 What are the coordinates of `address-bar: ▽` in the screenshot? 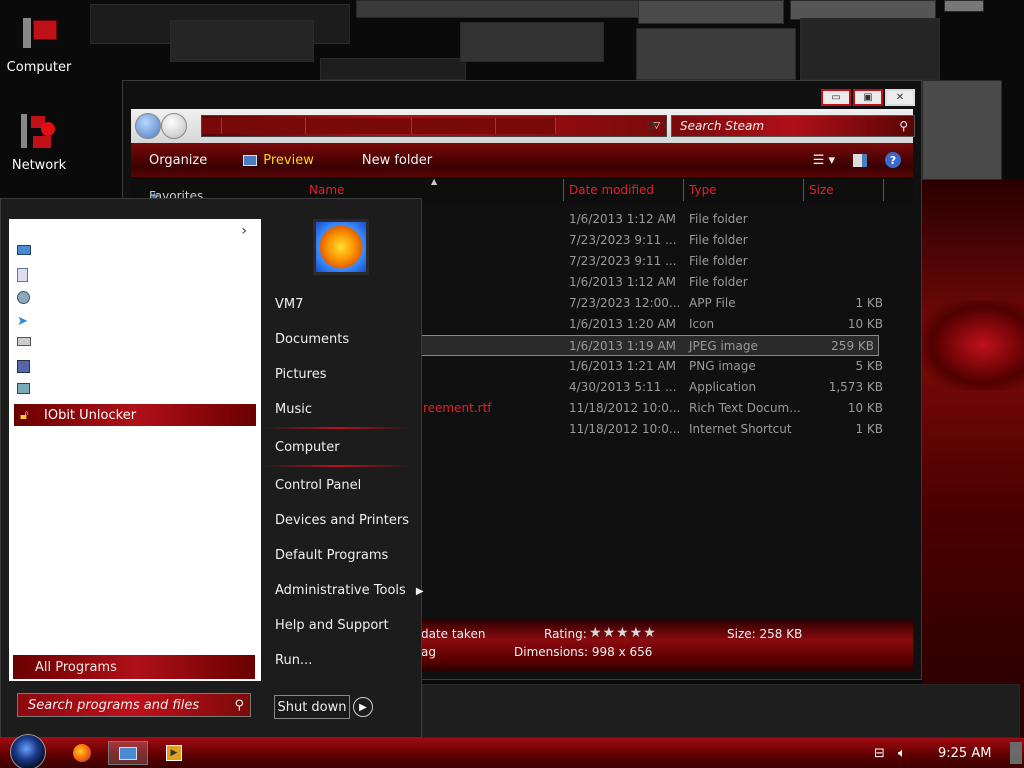 It's located at (434, 126).